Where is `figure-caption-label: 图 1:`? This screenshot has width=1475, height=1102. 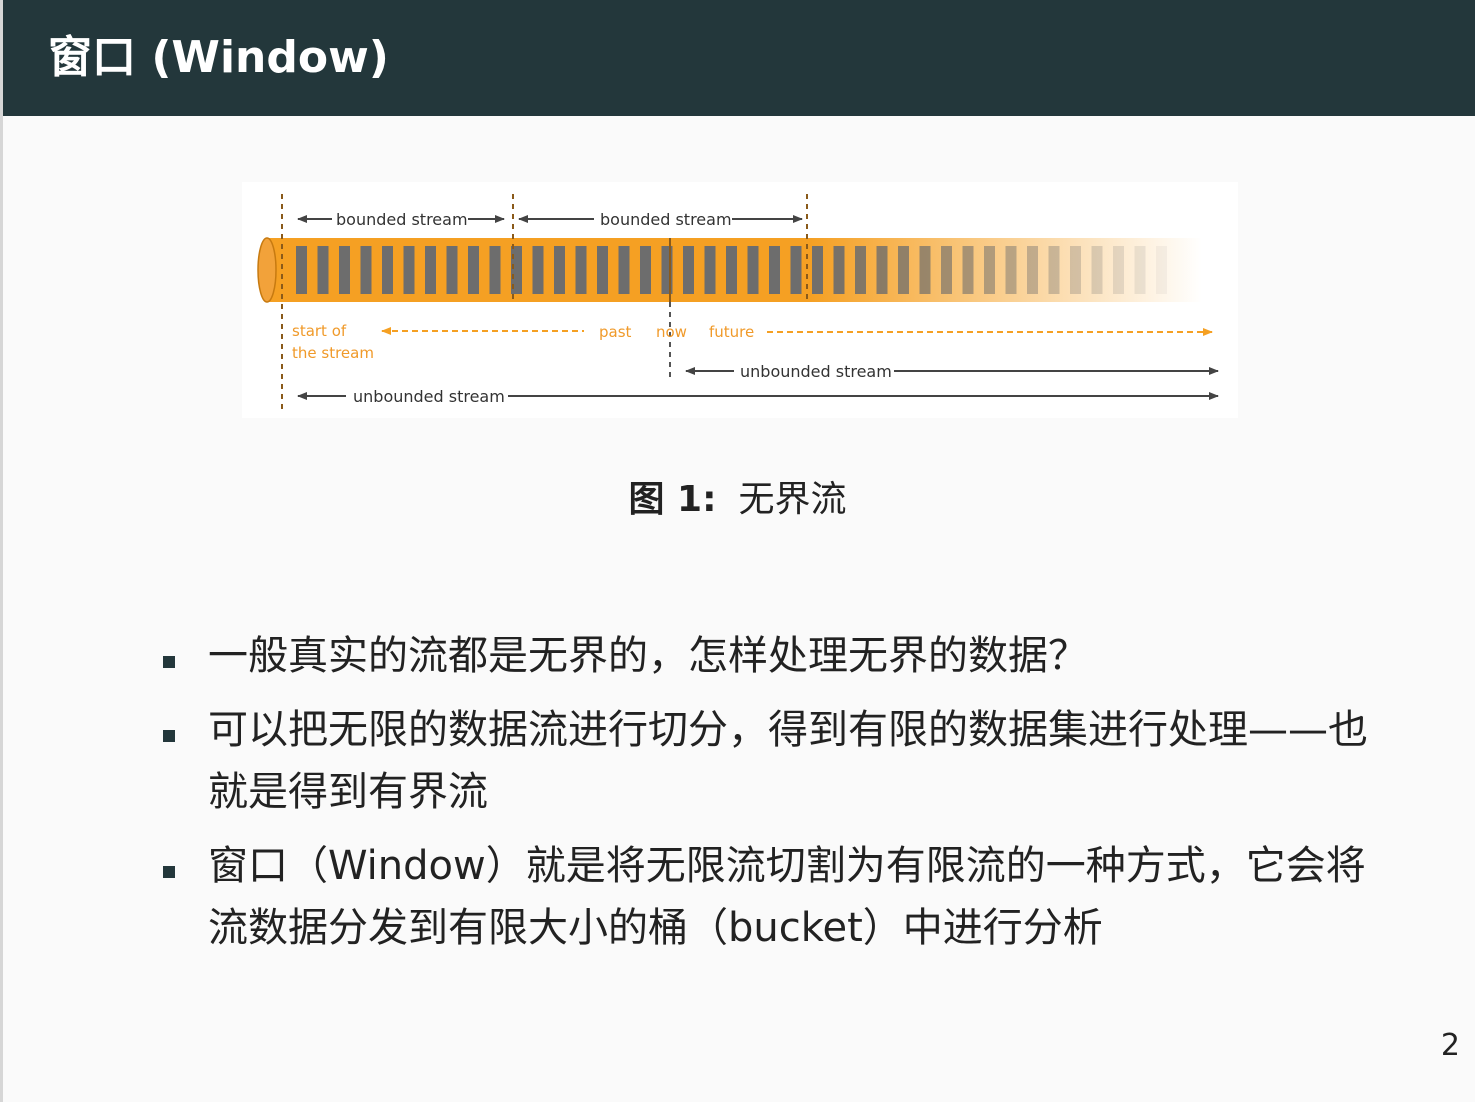
figure-caption-label: 图 1: is located at coordinates (672, 499).